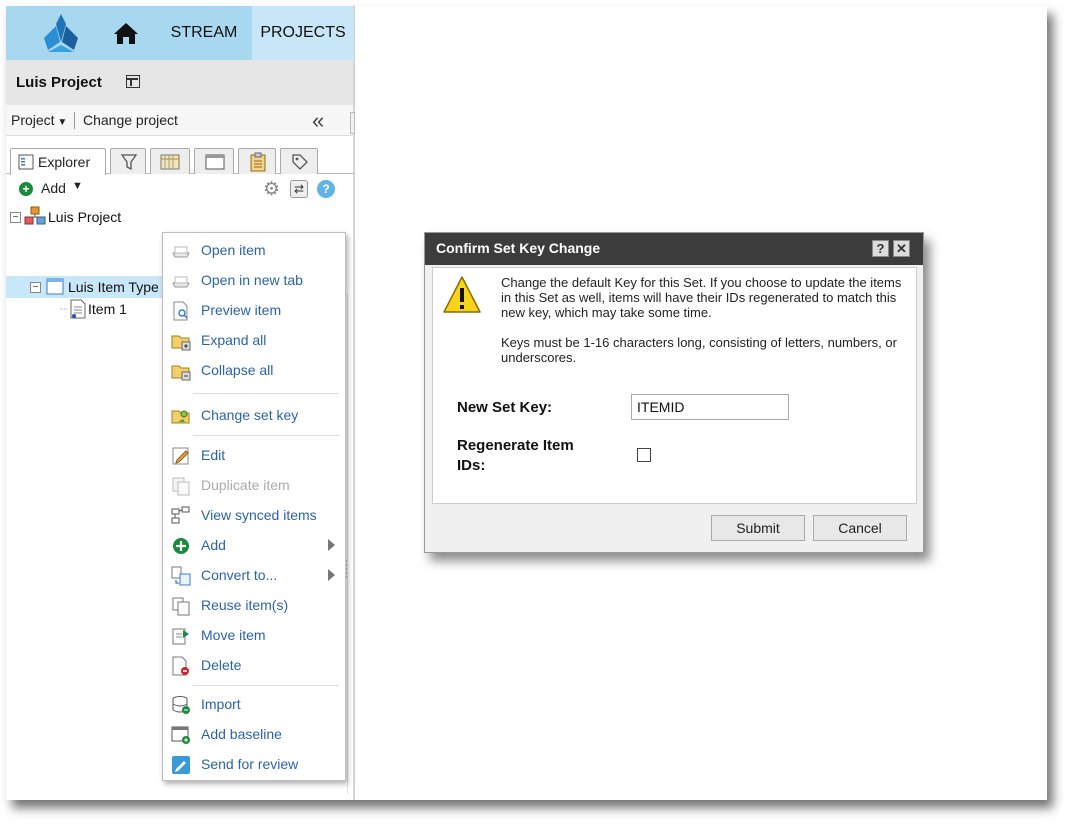 Image resolution: width=1081 pixels, height=834 pixels. I want to click on menu-reuse-items: Reuse item(s), so click(254, 605).